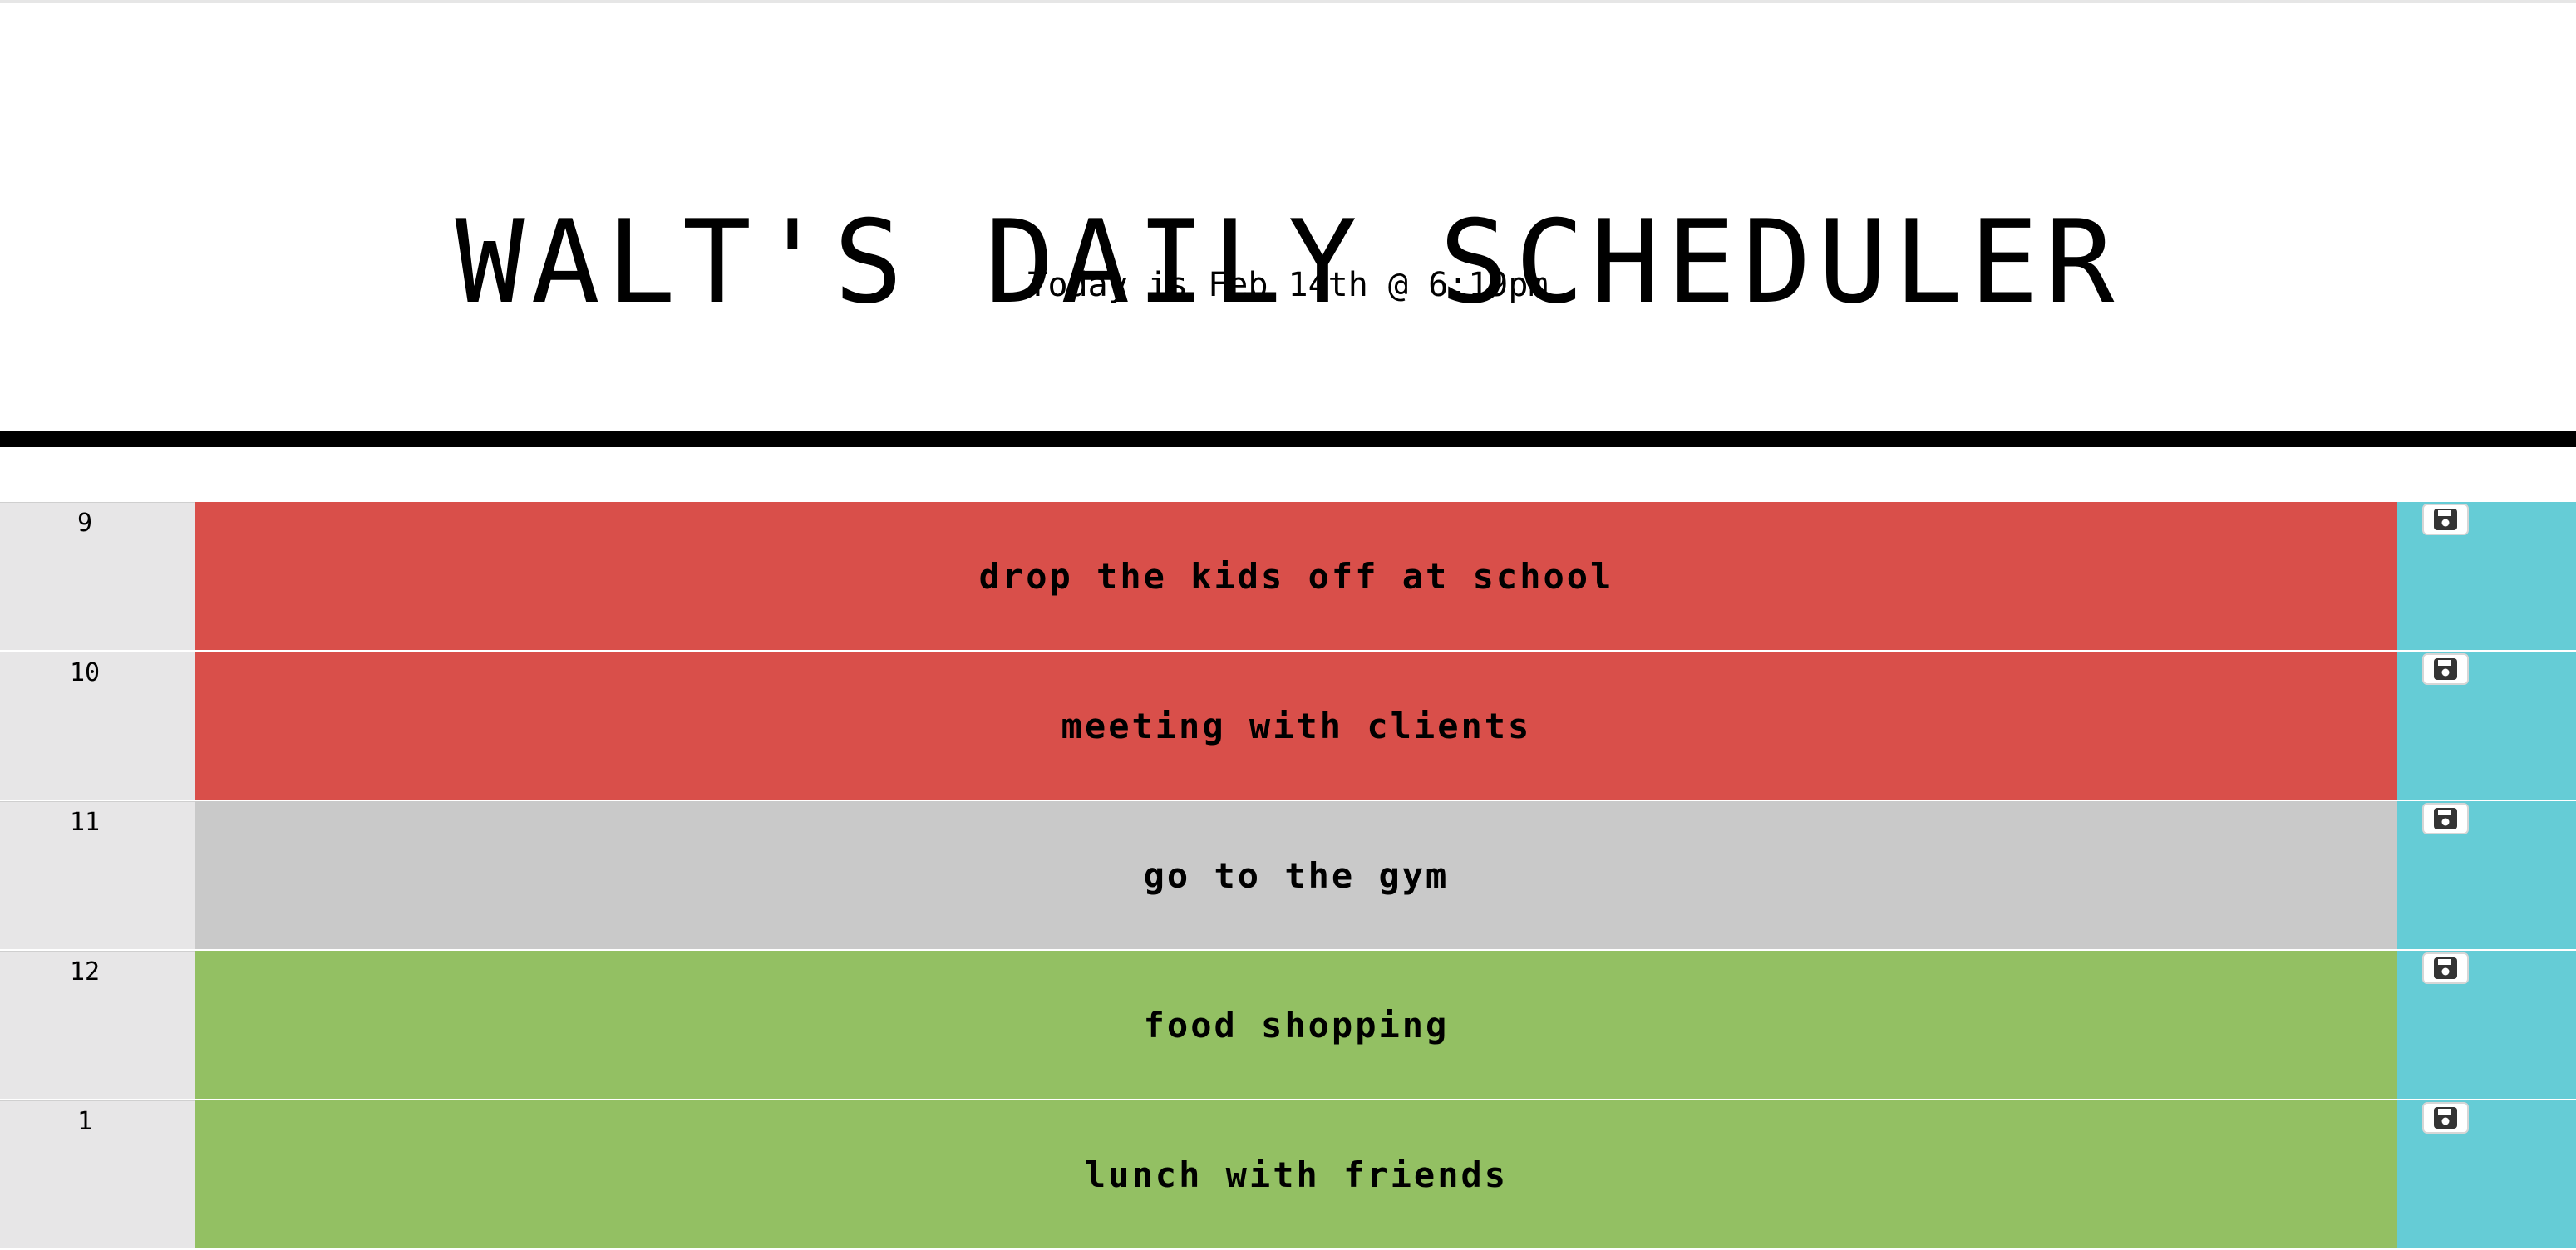 The width and height of the screenshot is (2576, 1250). I want to click on event-description: drop the kids off at school, so click(1296, 576).